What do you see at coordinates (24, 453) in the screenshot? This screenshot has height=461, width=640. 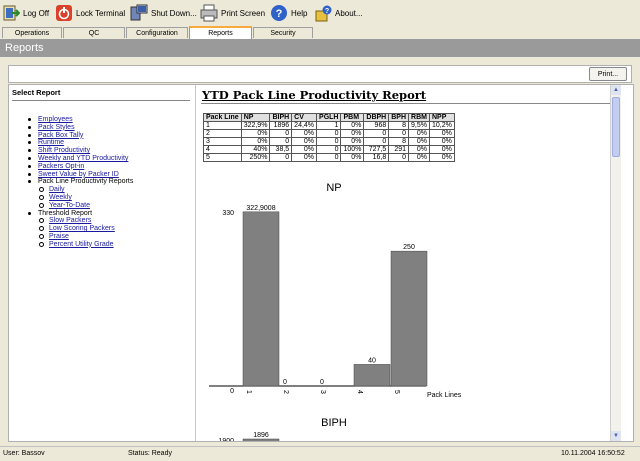 I see `status-user: User: Bassov` at bounding box center [24, 453].